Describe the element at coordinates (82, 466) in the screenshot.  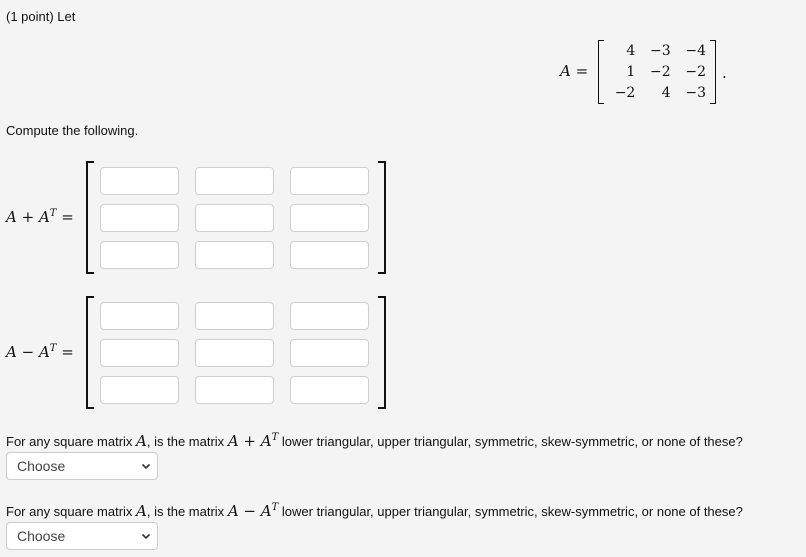
I see `sum-classification-select: Choose` at that location.